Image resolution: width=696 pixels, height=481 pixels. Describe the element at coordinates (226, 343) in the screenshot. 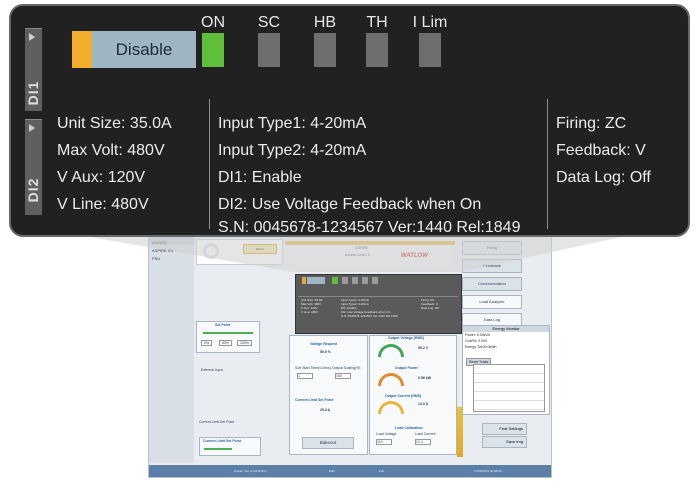

I see `set-point-option: 50%` at that location.